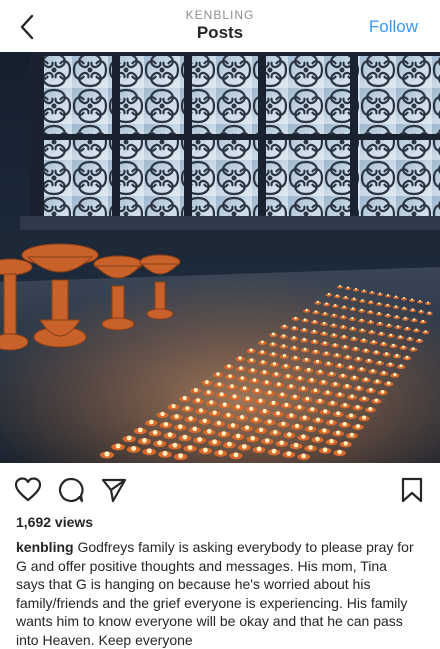 The image size is (440, 649). I want to click on follow-button: Follow, so click(393, 27).